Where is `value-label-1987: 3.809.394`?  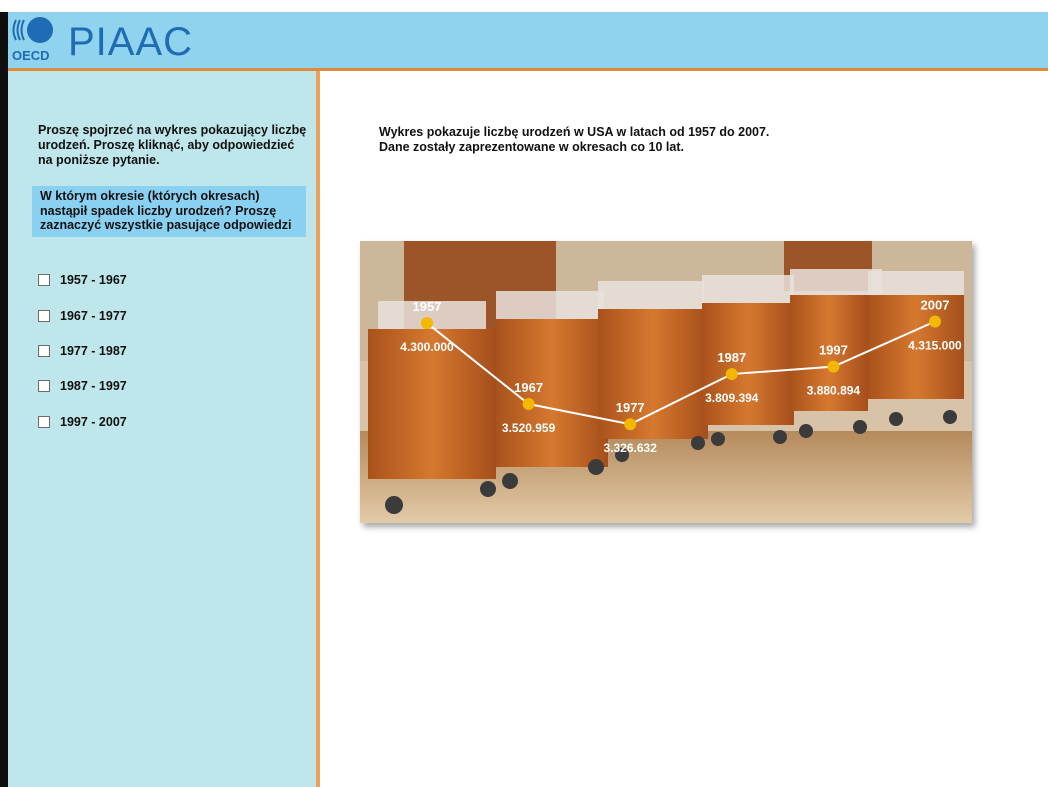 value-label-1987: 3.809.394 is located at coordinates (732, 398).